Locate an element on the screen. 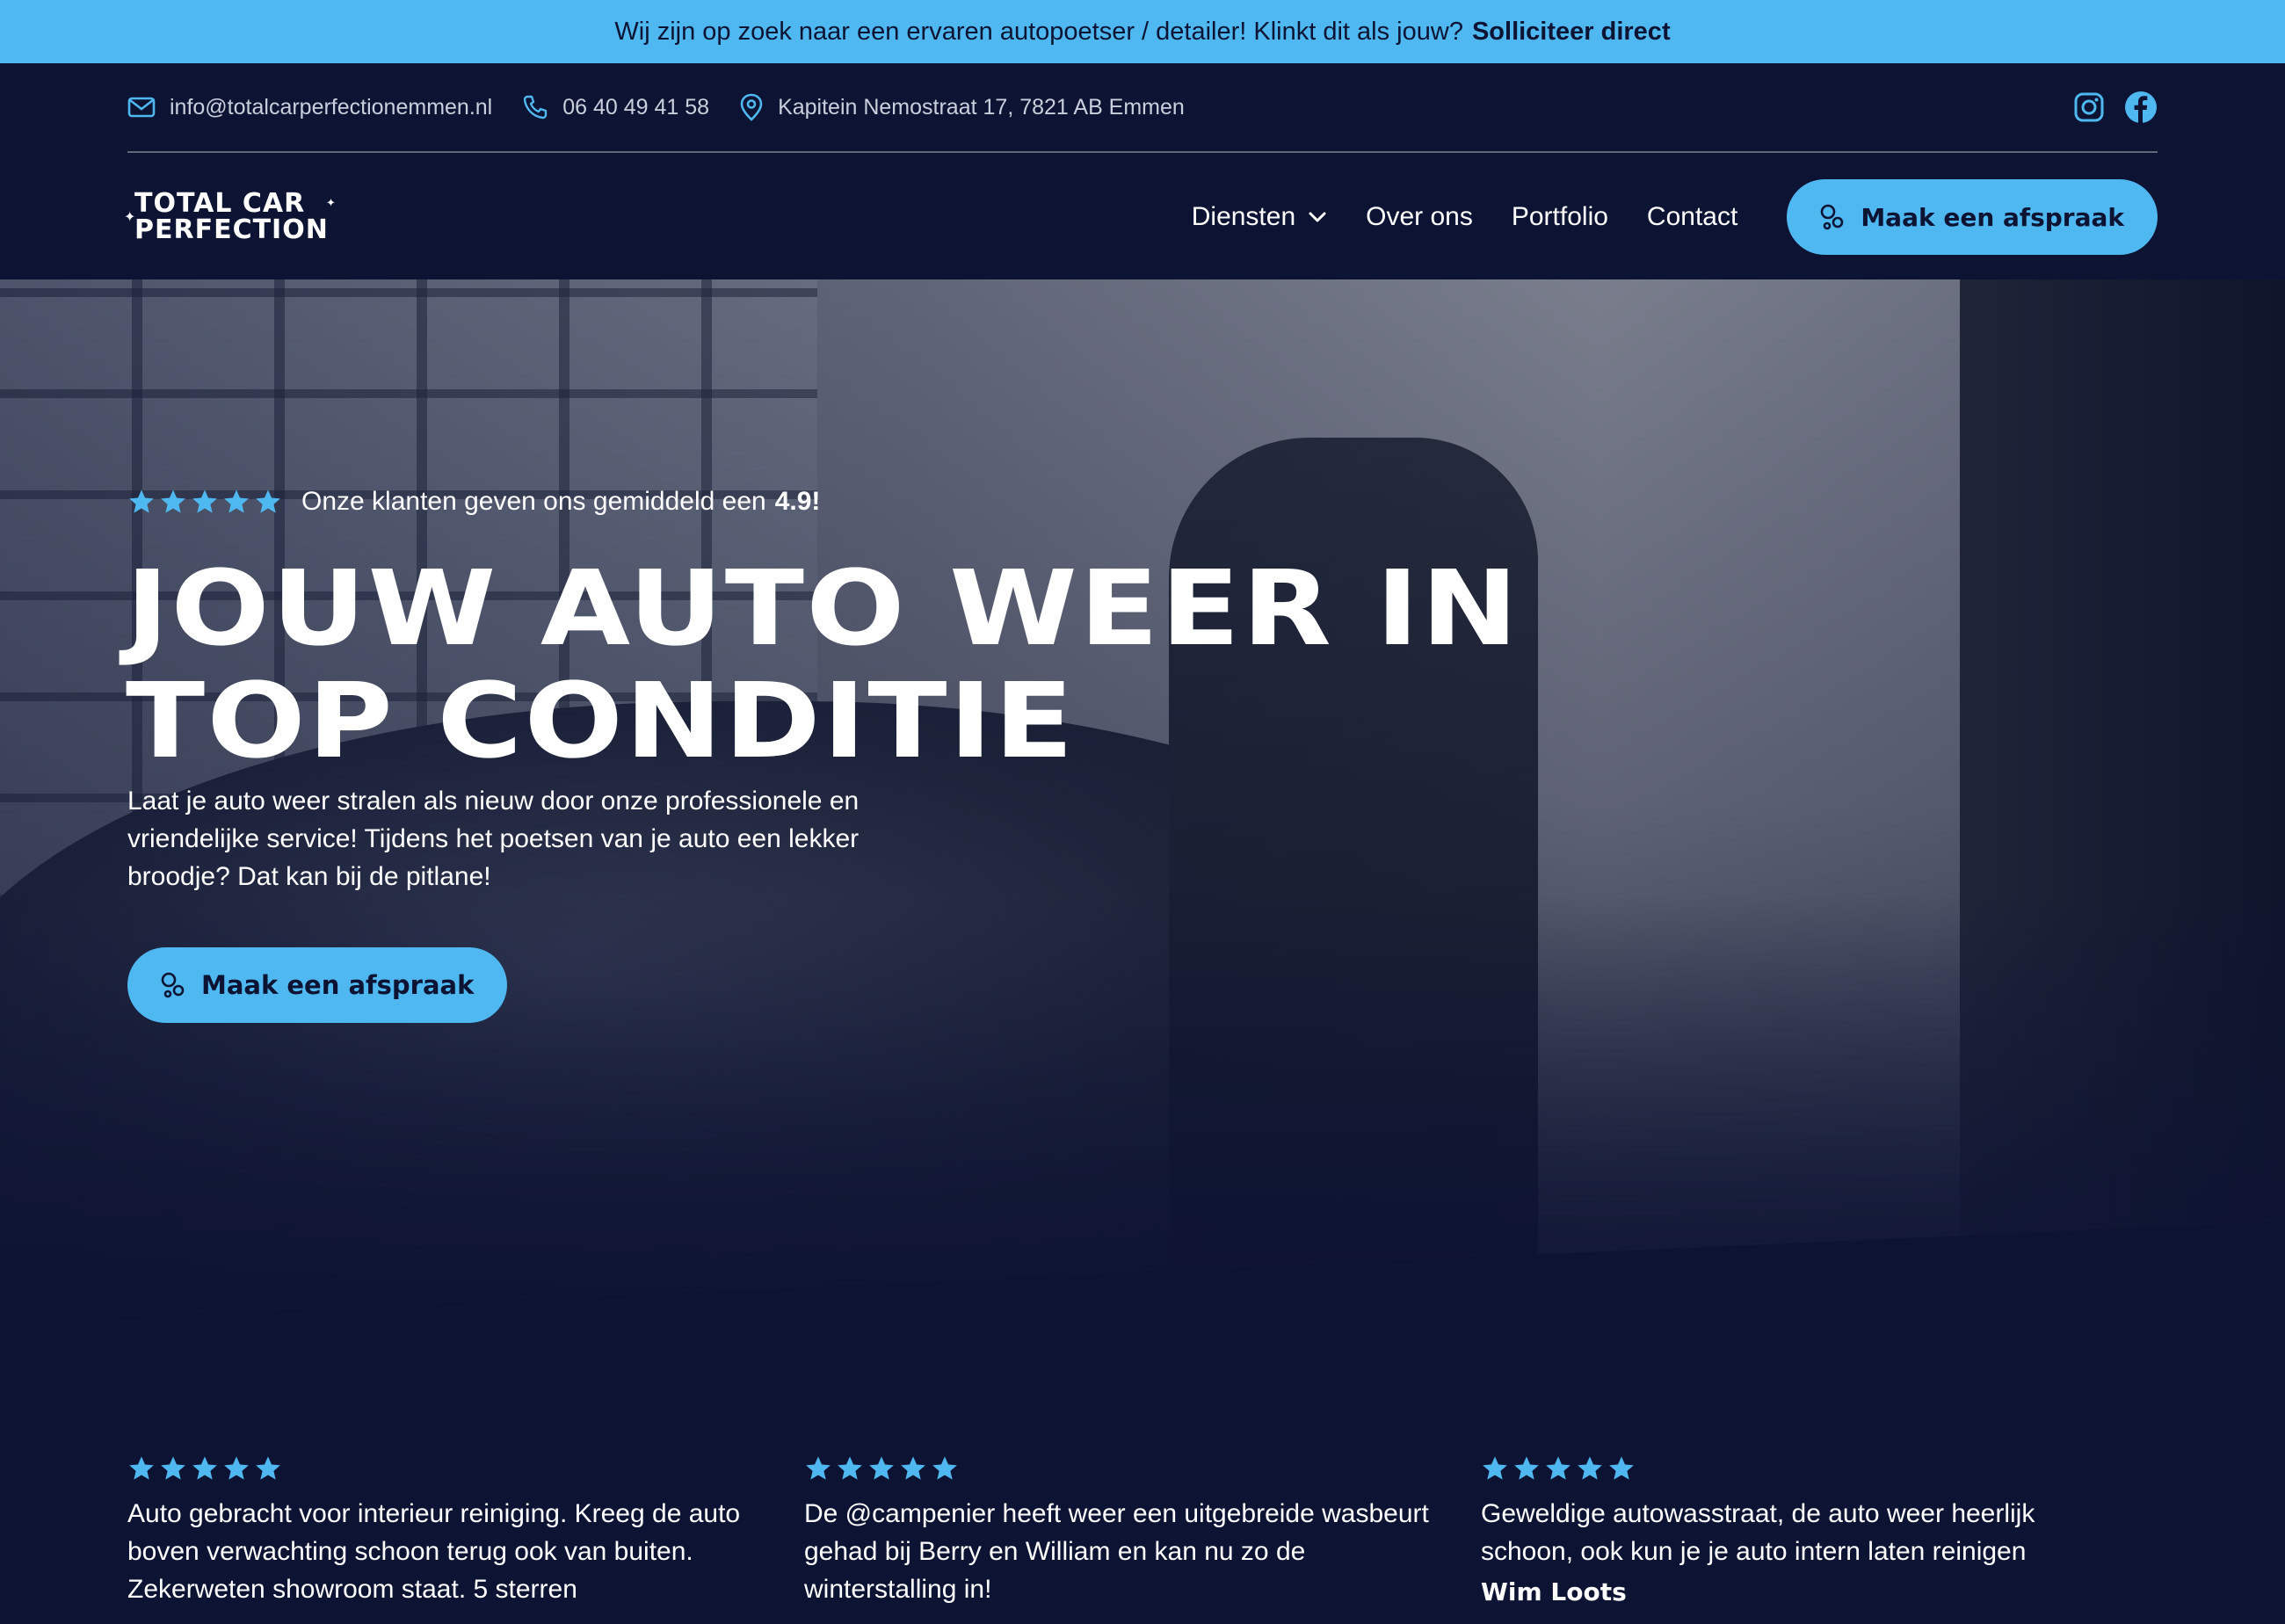  phone-text: 06 40 49 41 58 is located at coordinates (636, 107).